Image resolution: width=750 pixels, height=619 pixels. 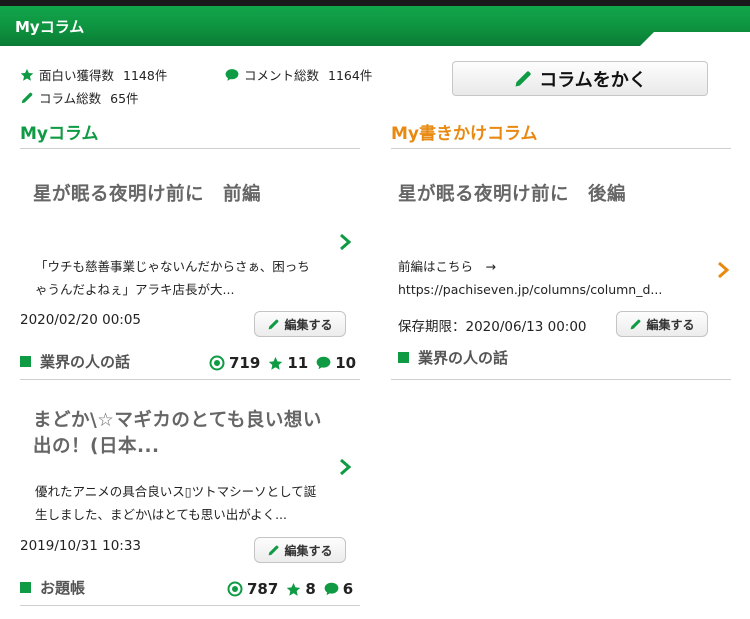 What do you see at coordinates (561, 148) in the screenshot?
I see `drafts-divider` at bounding box center [561, 148].